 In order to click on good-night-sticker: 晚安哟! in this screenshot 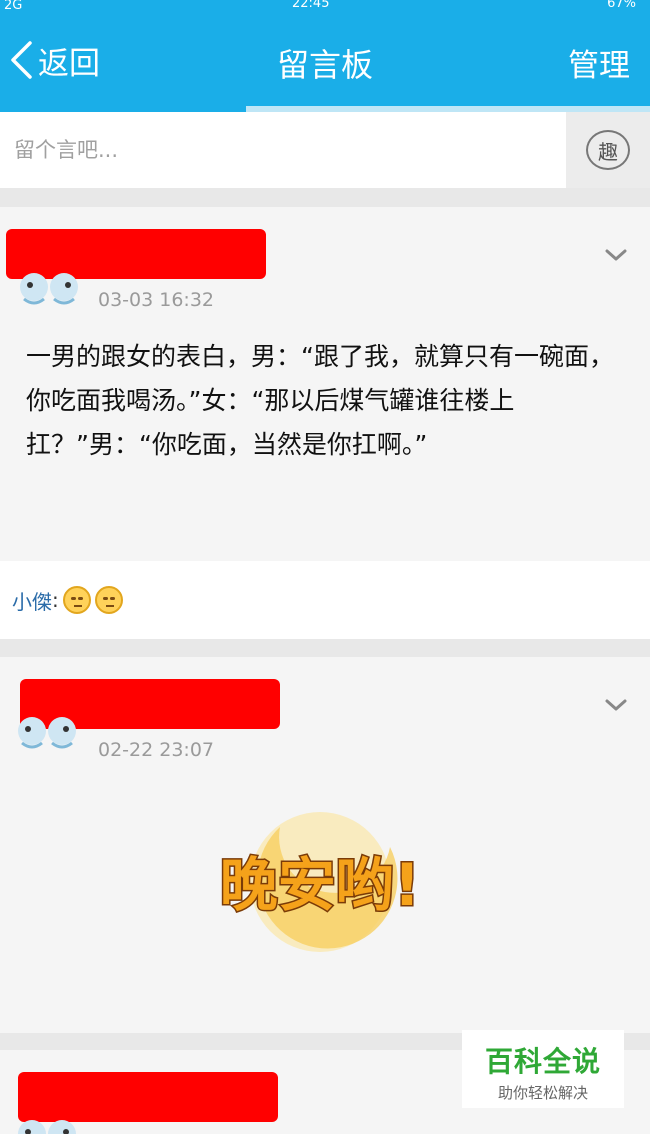, I will do `click(320, 882)`.